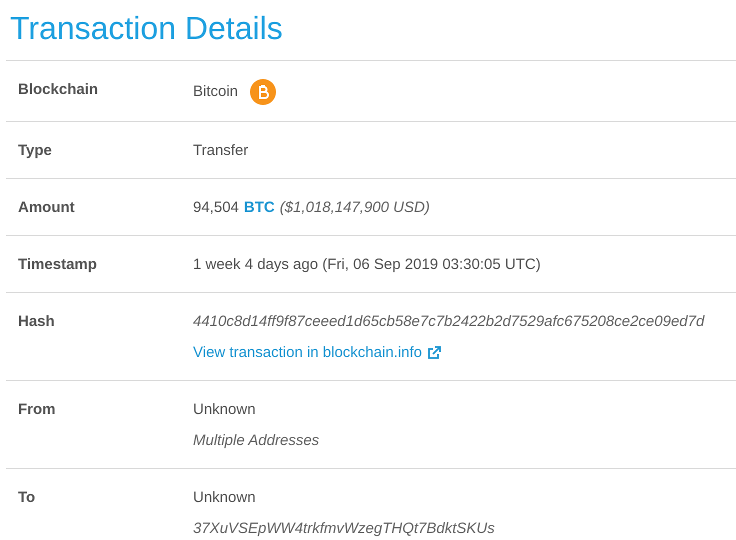 Image resolution: width=736 pixels, height=540 pixels. What do you see at coordinates (263, 92) in the screenshot?
I see `bitcoin-icon` at bounding box center [263, 92].